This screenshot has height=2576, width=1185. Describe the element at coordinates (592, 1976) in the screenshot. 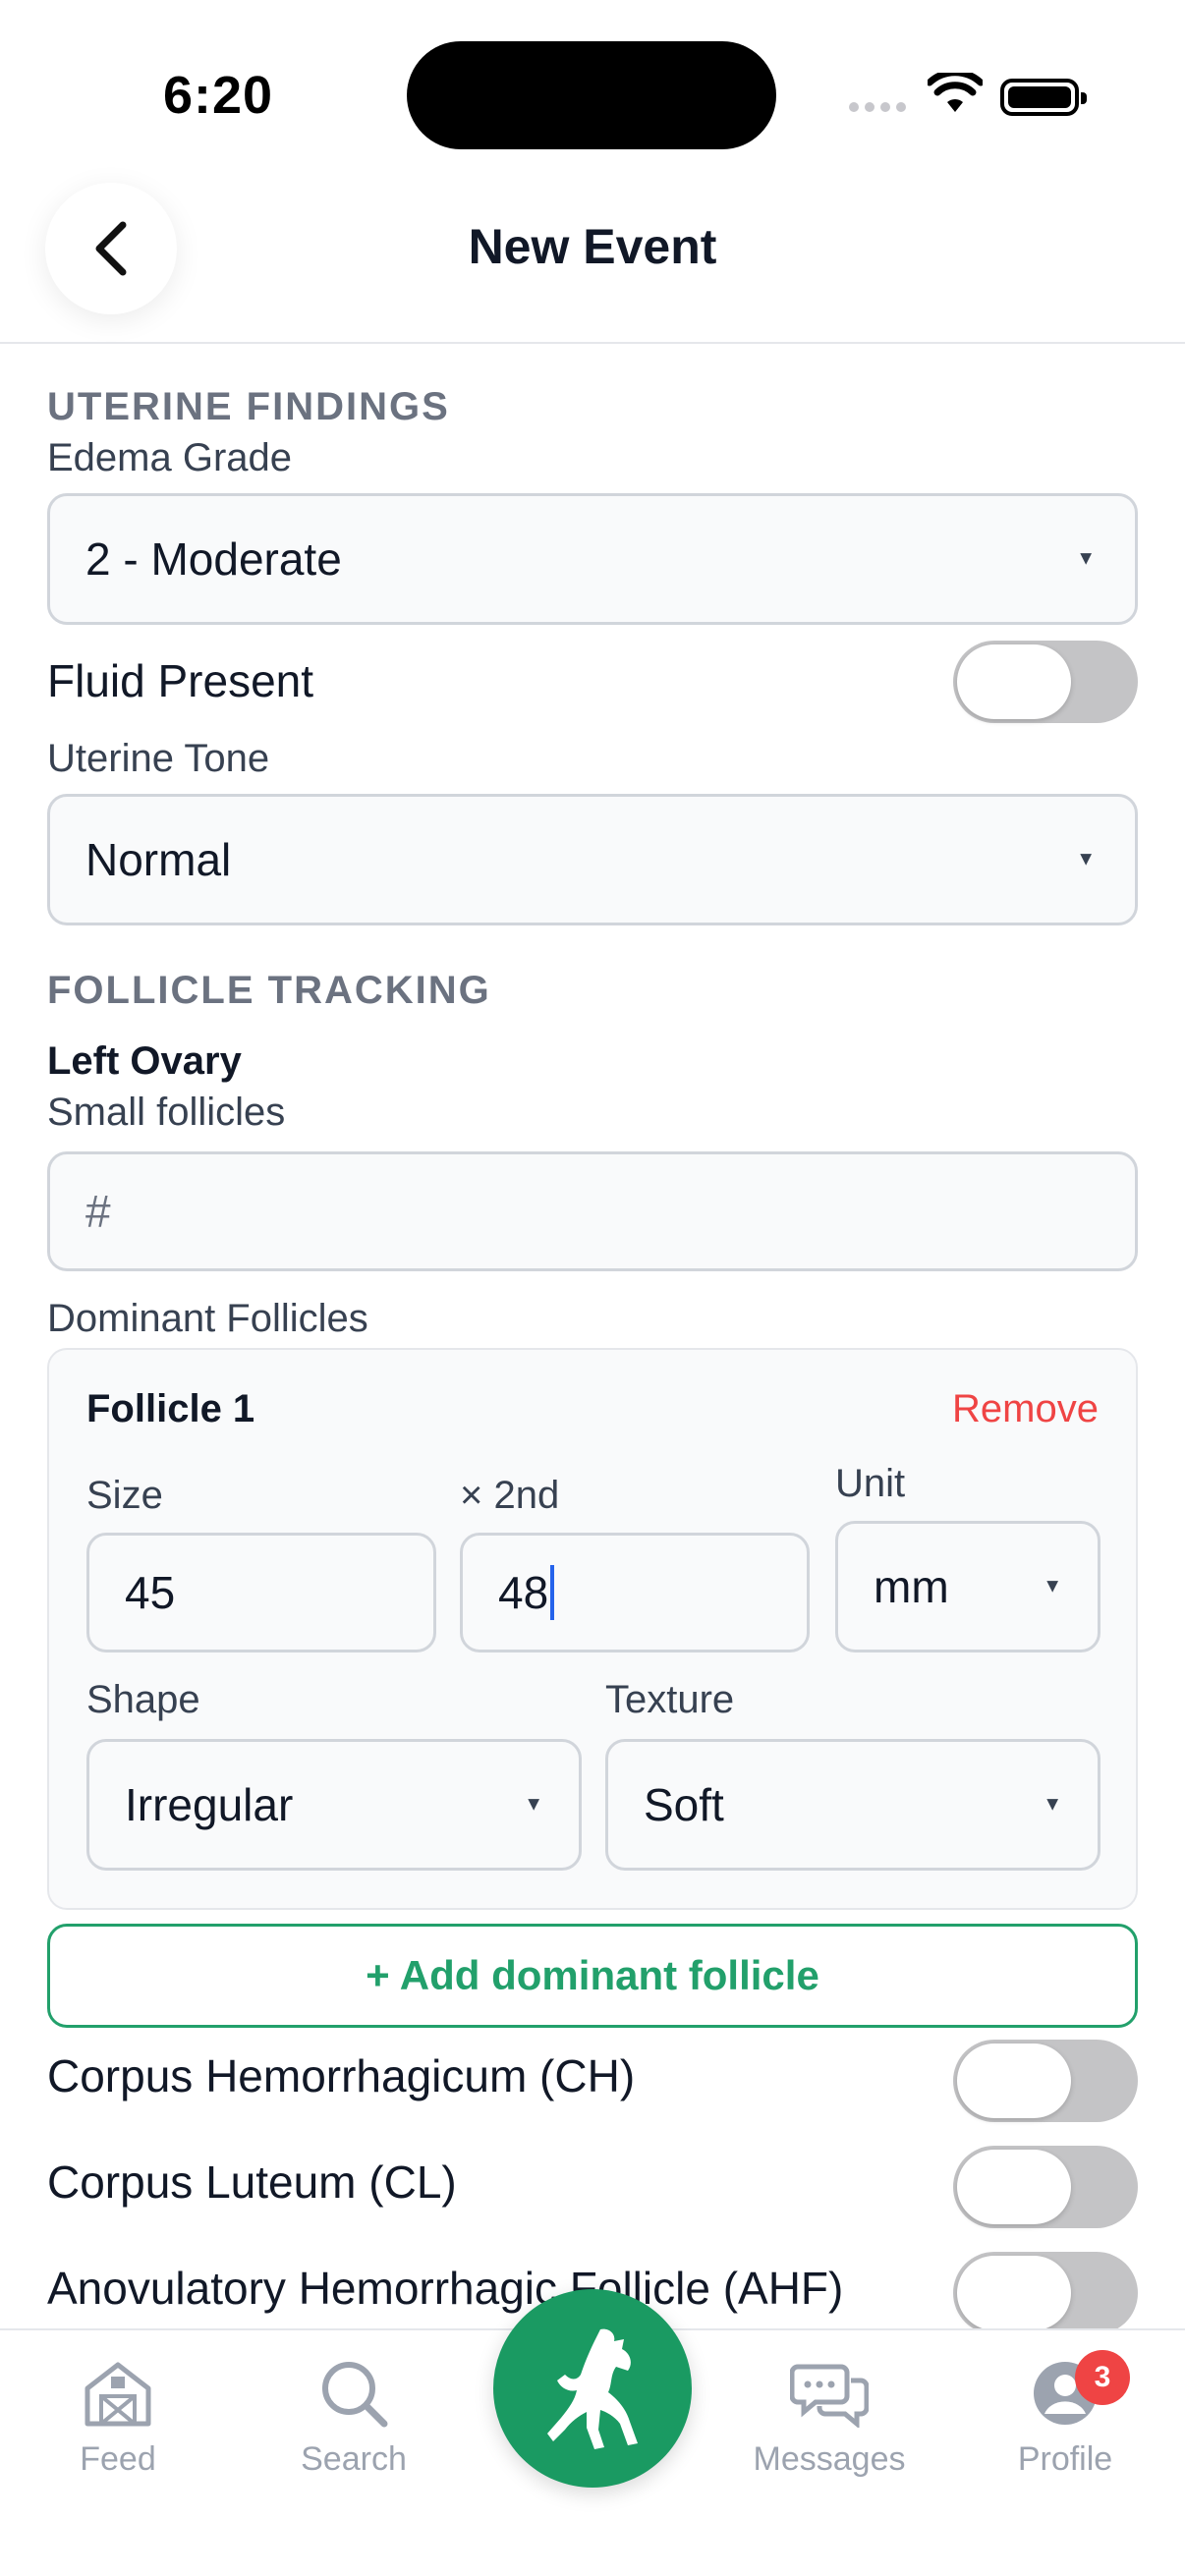

I see `add-dominant-follicle-button: + Add dominant follicle` at that location.